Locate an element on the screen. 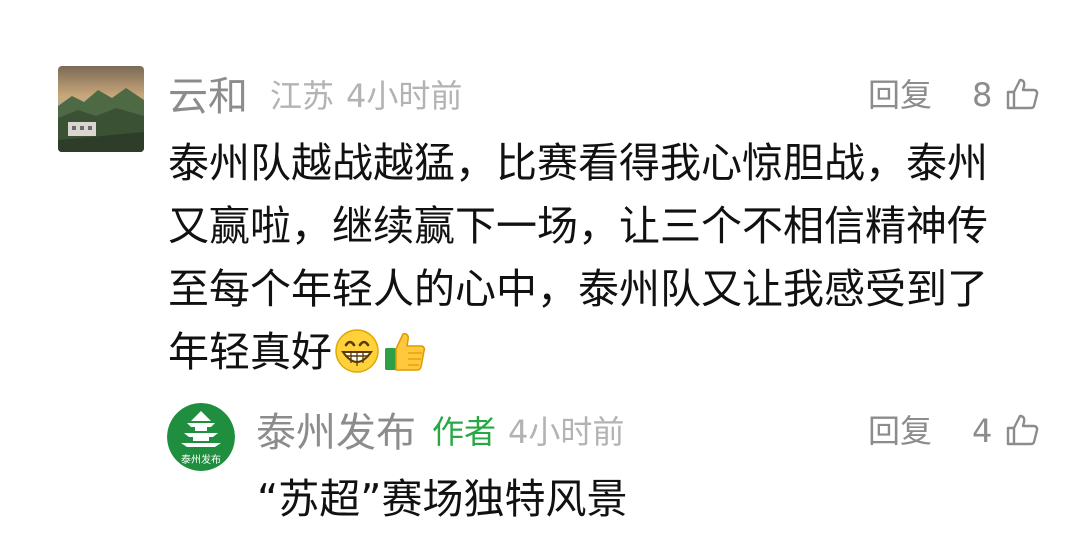 The image size is (1080, 556). reply-button: 回复 is located at coordinates (900, 95).